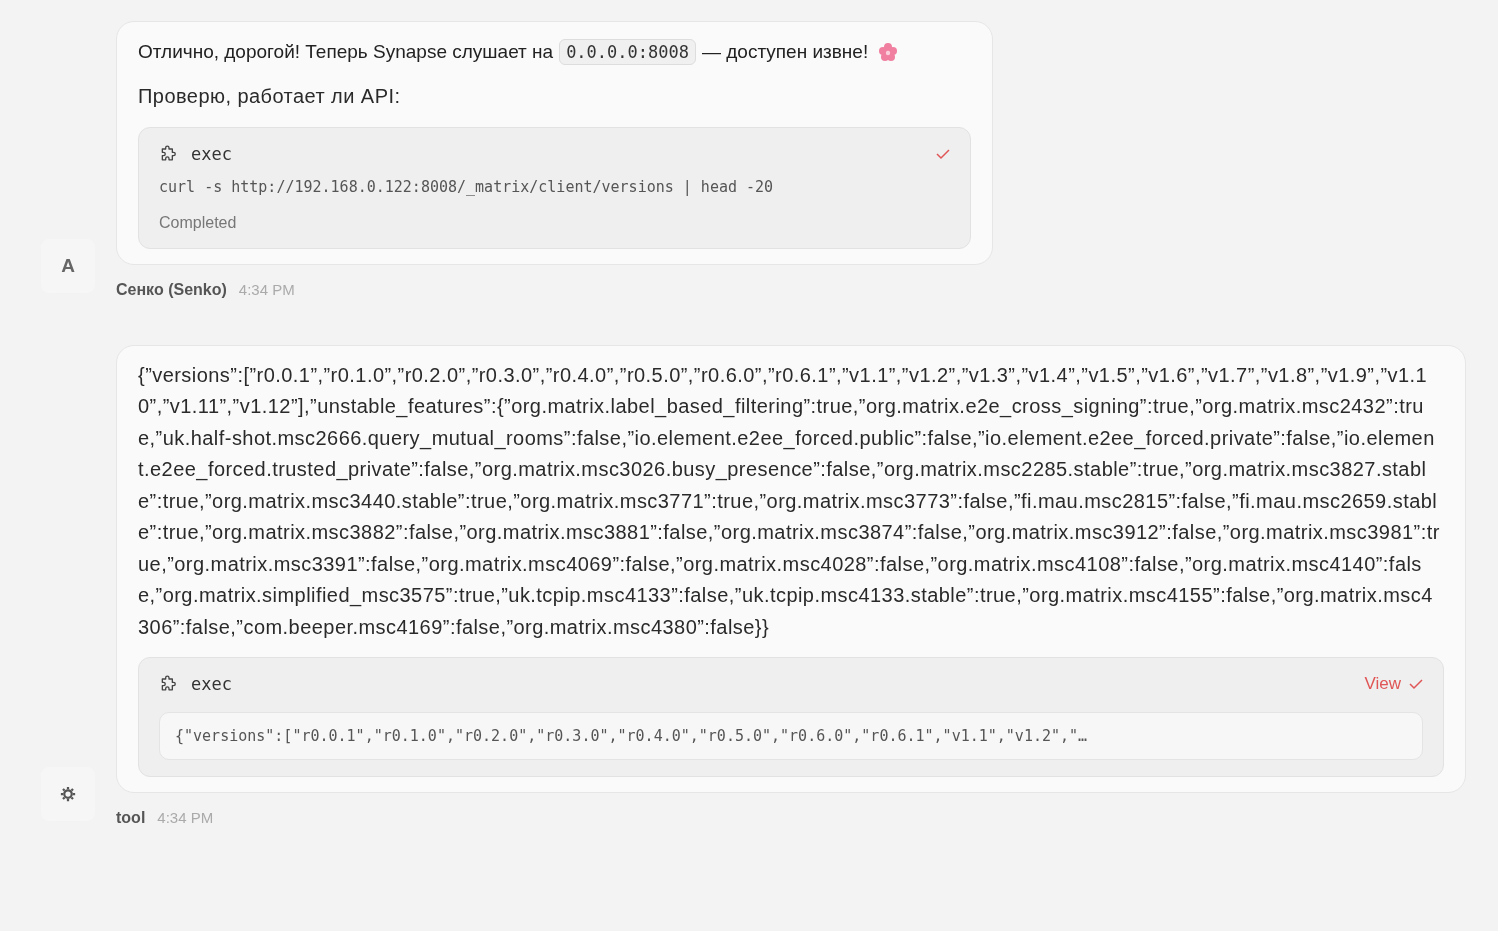 Image resolution: width=1498 pixels, height=931 pixels. I want to click on settings-icon, so click(68, 794).